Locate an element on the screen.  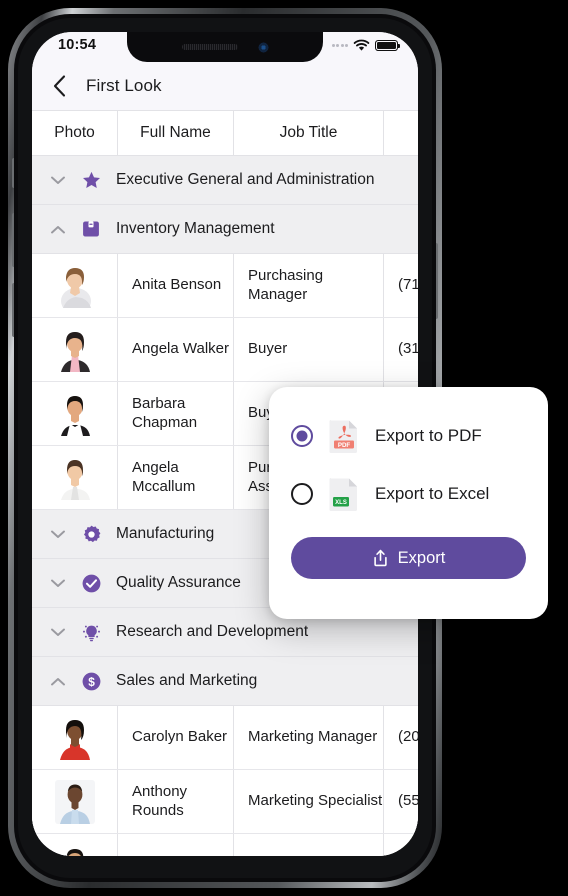
export-button: Export is located at coordinates (408, 558).